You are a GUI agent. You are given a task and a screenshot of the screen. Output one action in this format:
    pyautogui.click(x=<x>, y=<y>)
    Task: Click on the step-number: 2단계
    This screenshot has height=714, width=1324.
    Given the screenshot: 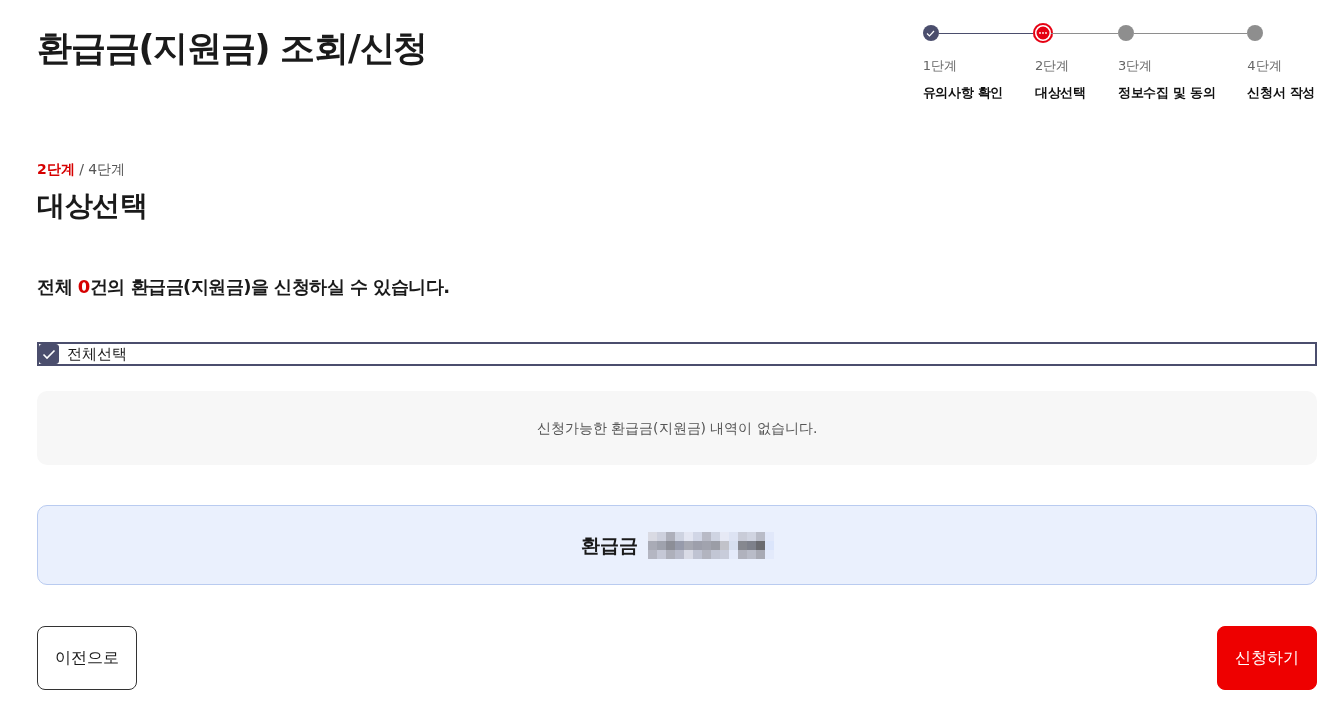 What is the action you would take?
    pyautogui.click(x=1053, y=66)
    